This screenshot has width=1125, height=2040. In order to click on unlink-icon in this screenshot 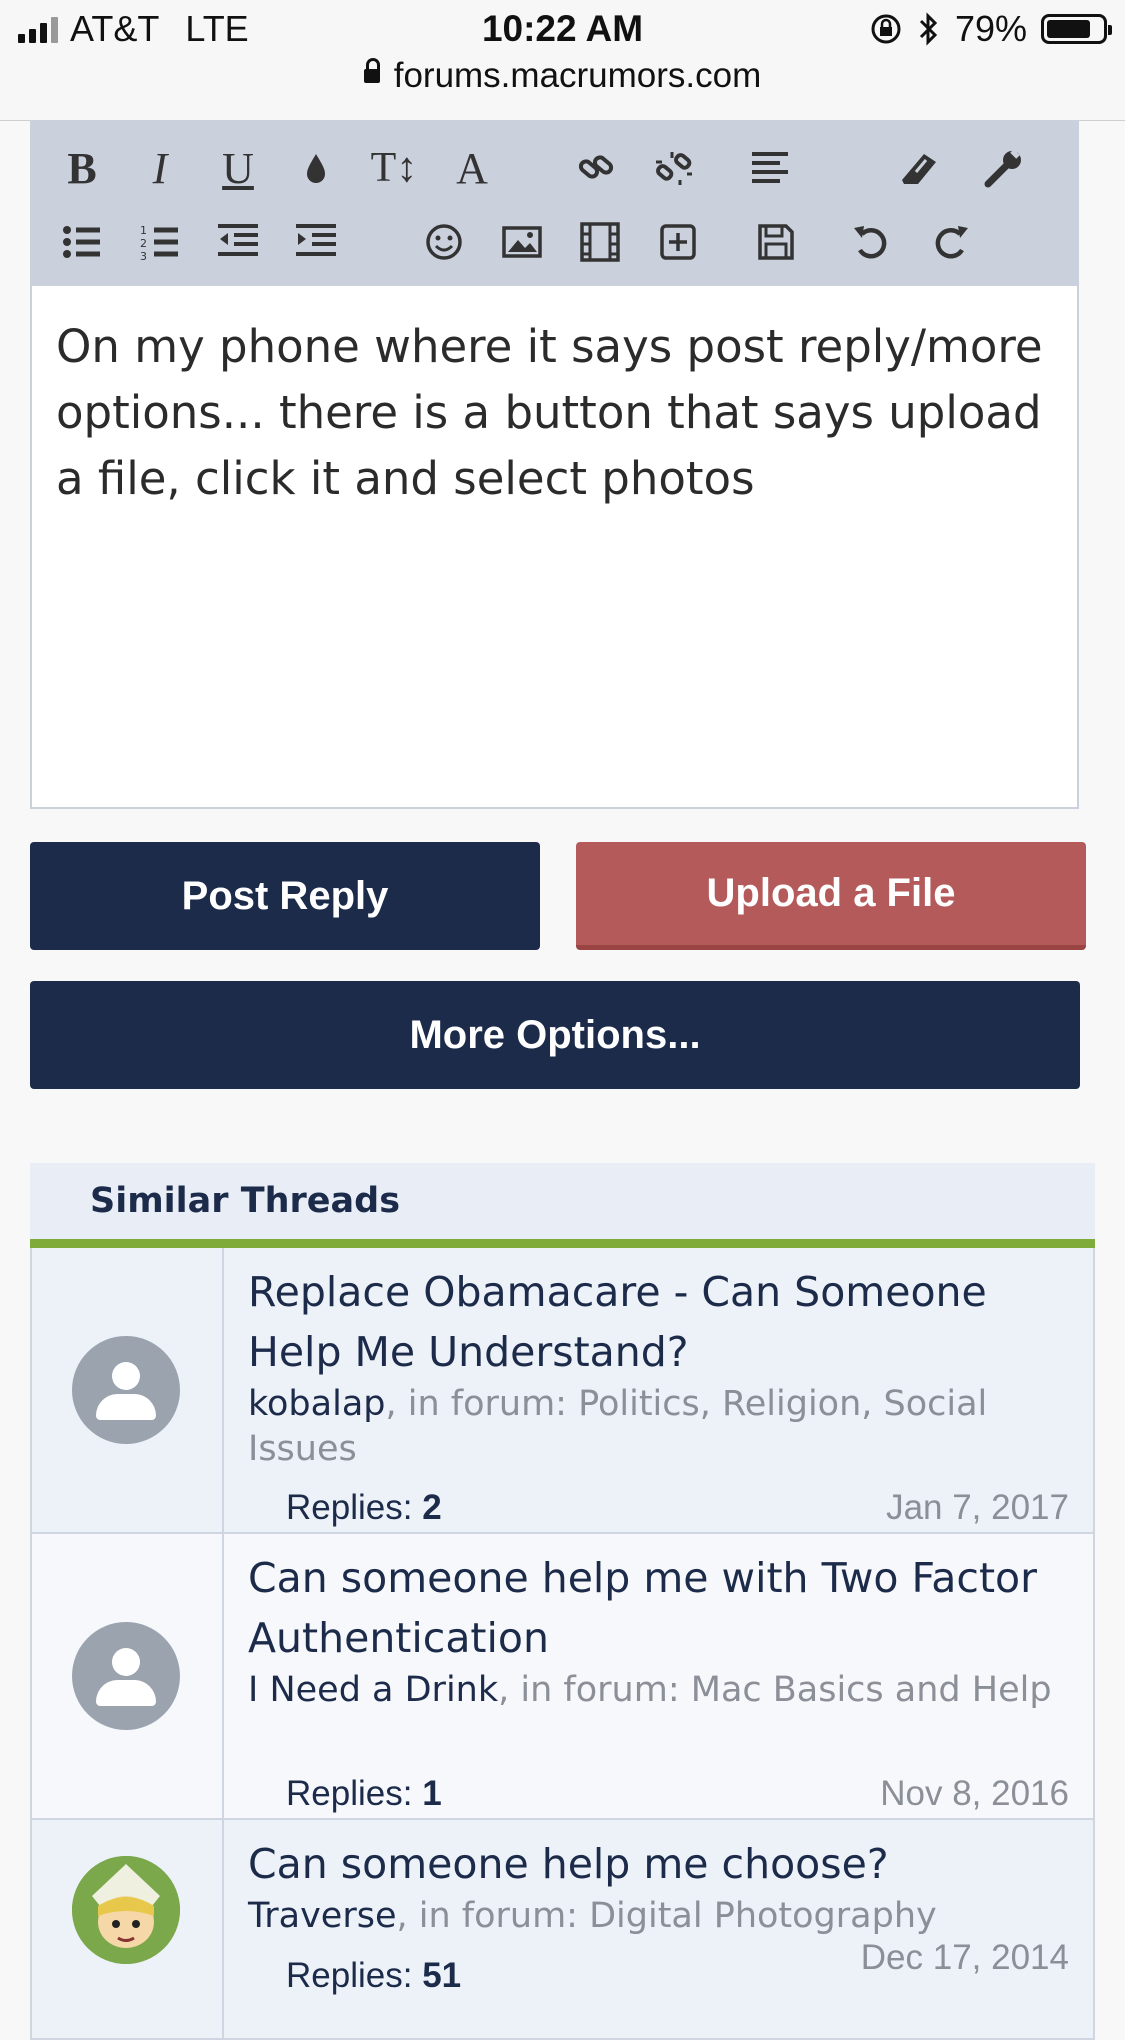, I will do `click(674, 168)`.